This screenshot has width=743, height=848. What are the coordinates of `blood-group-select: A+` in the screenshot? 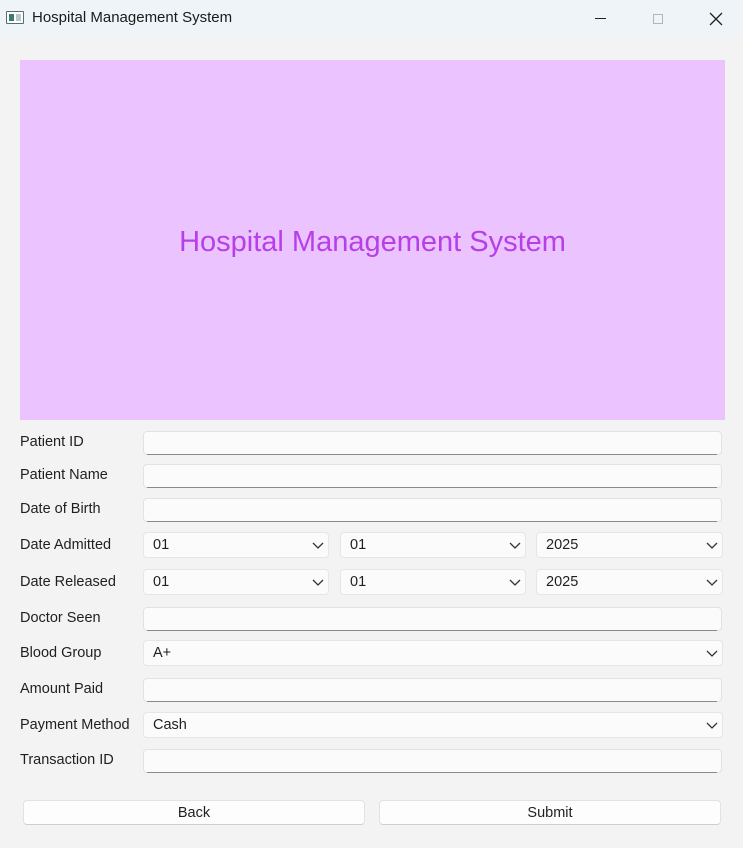 It's located at (433, 653).